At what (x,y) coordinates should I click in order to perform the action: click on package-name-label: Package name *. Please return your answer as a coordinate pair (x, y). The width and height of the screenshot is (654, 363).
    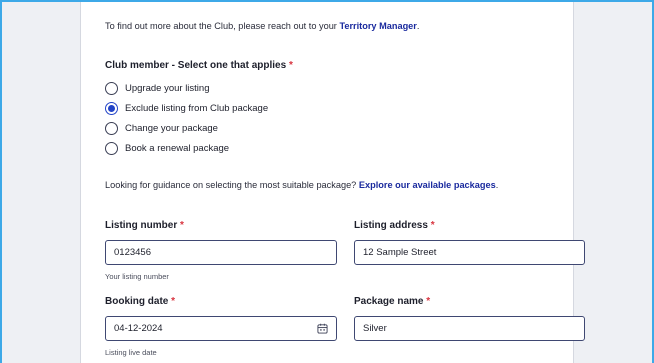
    Looking at the image, I should click on (392, 301).